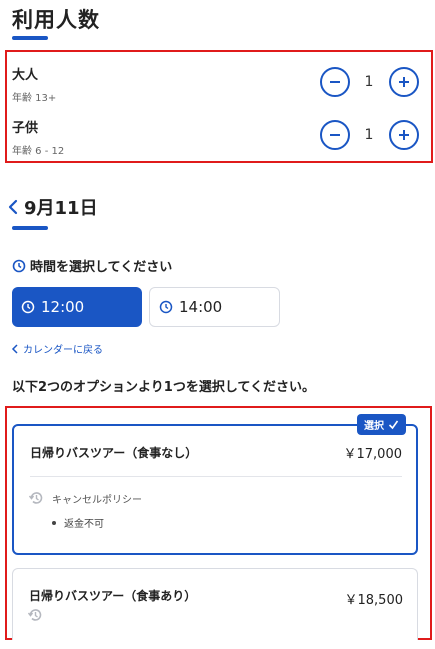 The height and width of the screenshot is (649, 435). Describe the element at coordinates (25, 75) in the screenshot. I see `adult-label: 大人` at that location.